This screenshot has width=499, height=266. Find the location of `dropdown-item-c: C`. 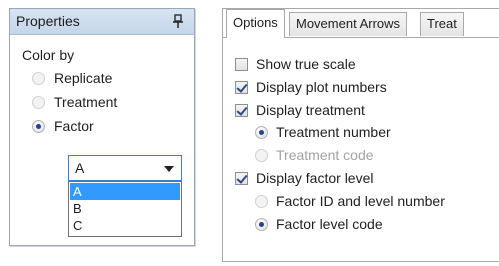

dropdown-item-c: C is located at coordinates (125, 225).